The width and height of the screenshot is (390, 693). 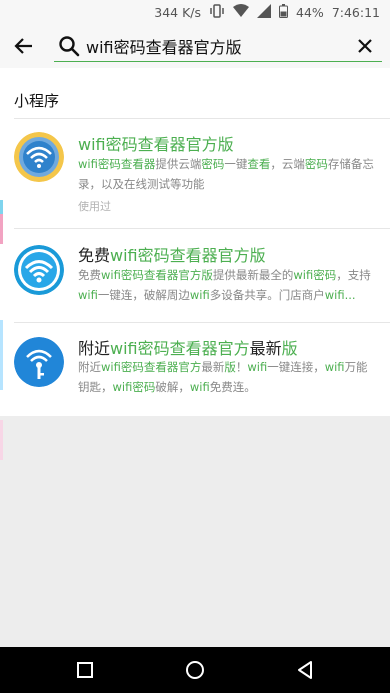 I want to click on search-icon, so click(x=69, y=46).